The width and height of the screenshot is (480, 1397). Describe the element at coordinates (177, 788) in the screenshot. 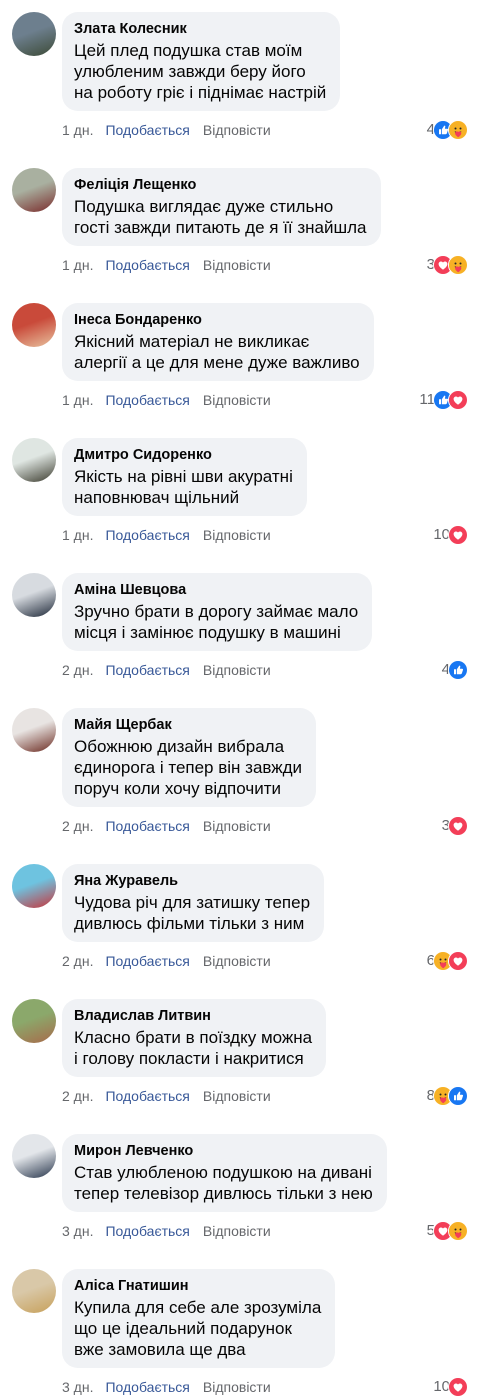

I see `comment-text-line: поруч коли хочу відпочити` at that location.